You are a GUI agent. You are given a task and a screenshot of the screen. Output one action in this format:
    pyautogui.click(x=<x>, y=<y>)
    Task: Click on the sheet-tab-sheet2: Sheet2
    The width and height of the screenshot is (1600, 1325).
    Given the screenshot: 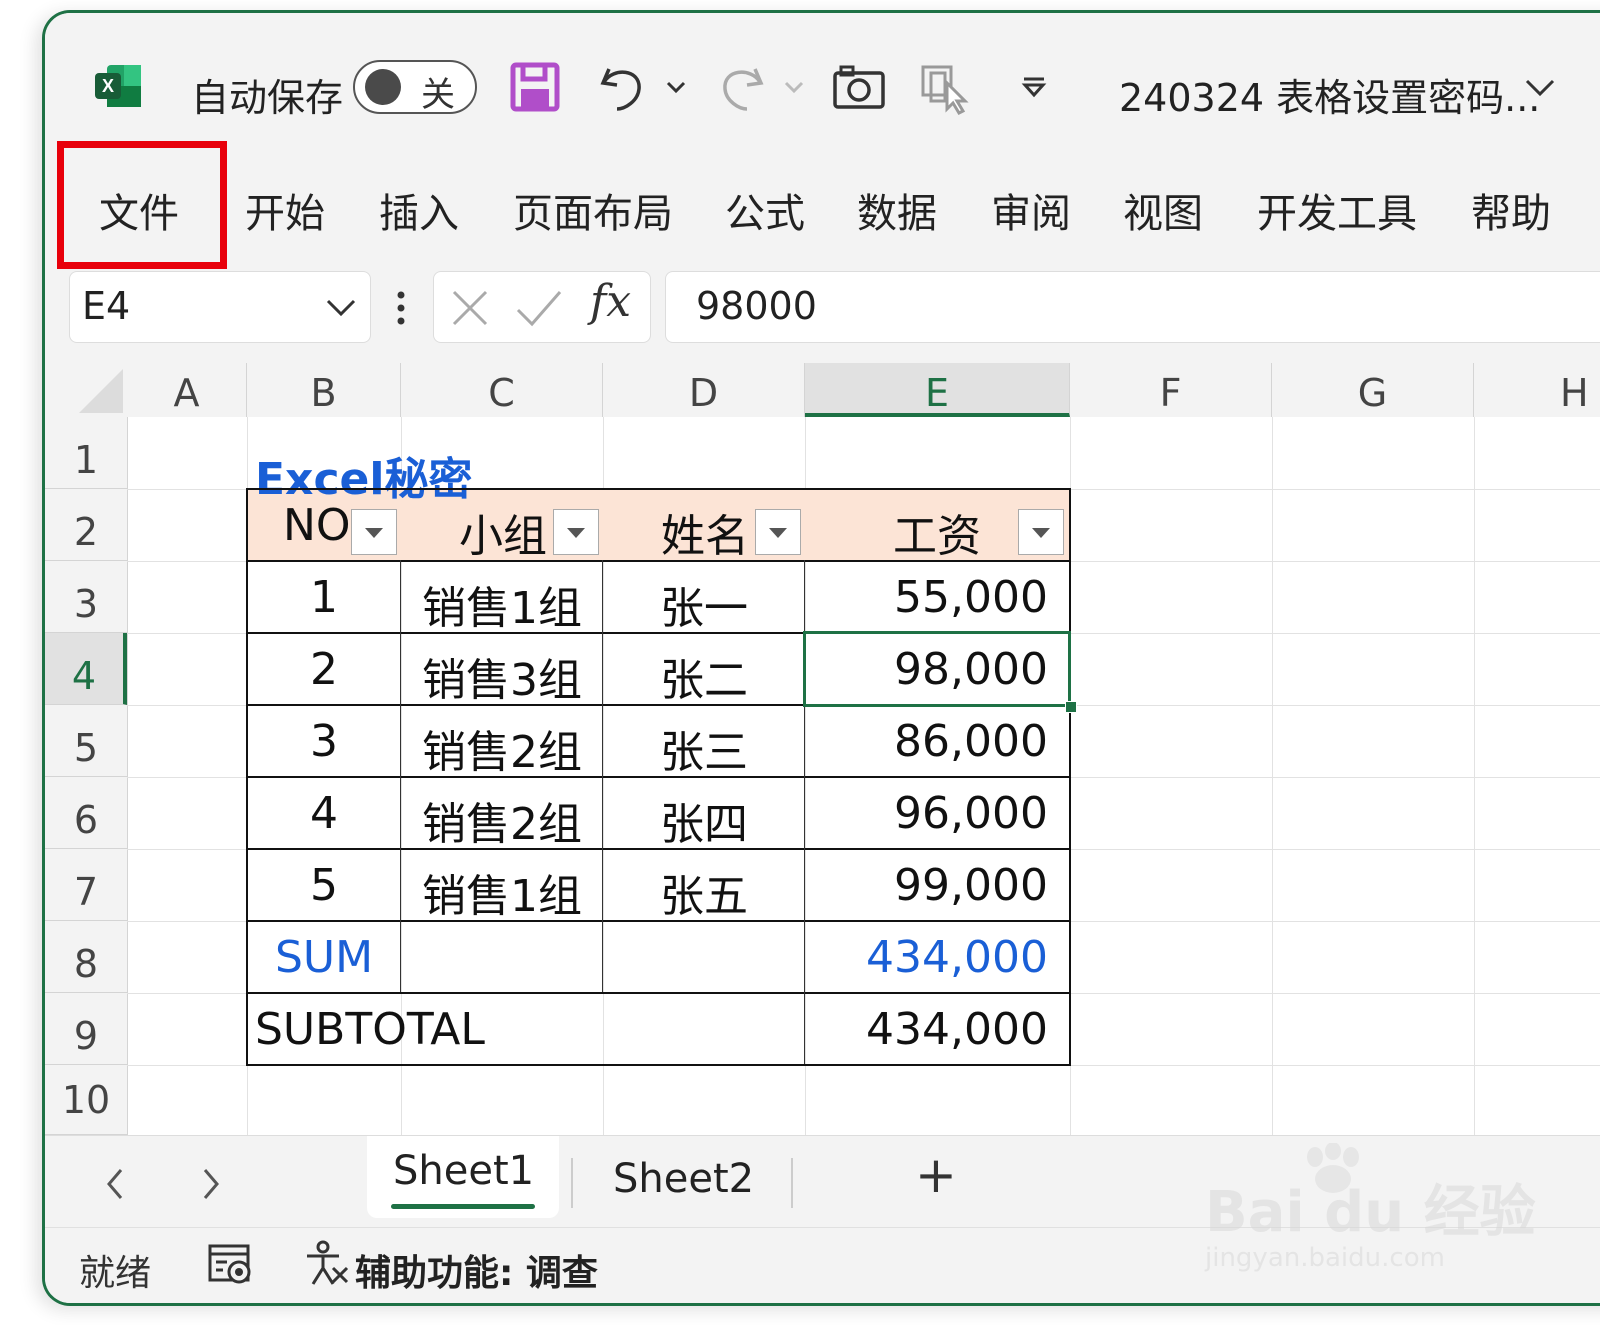 What is the action you would take?
    pyautogui.click(x=683, y=1179)
    